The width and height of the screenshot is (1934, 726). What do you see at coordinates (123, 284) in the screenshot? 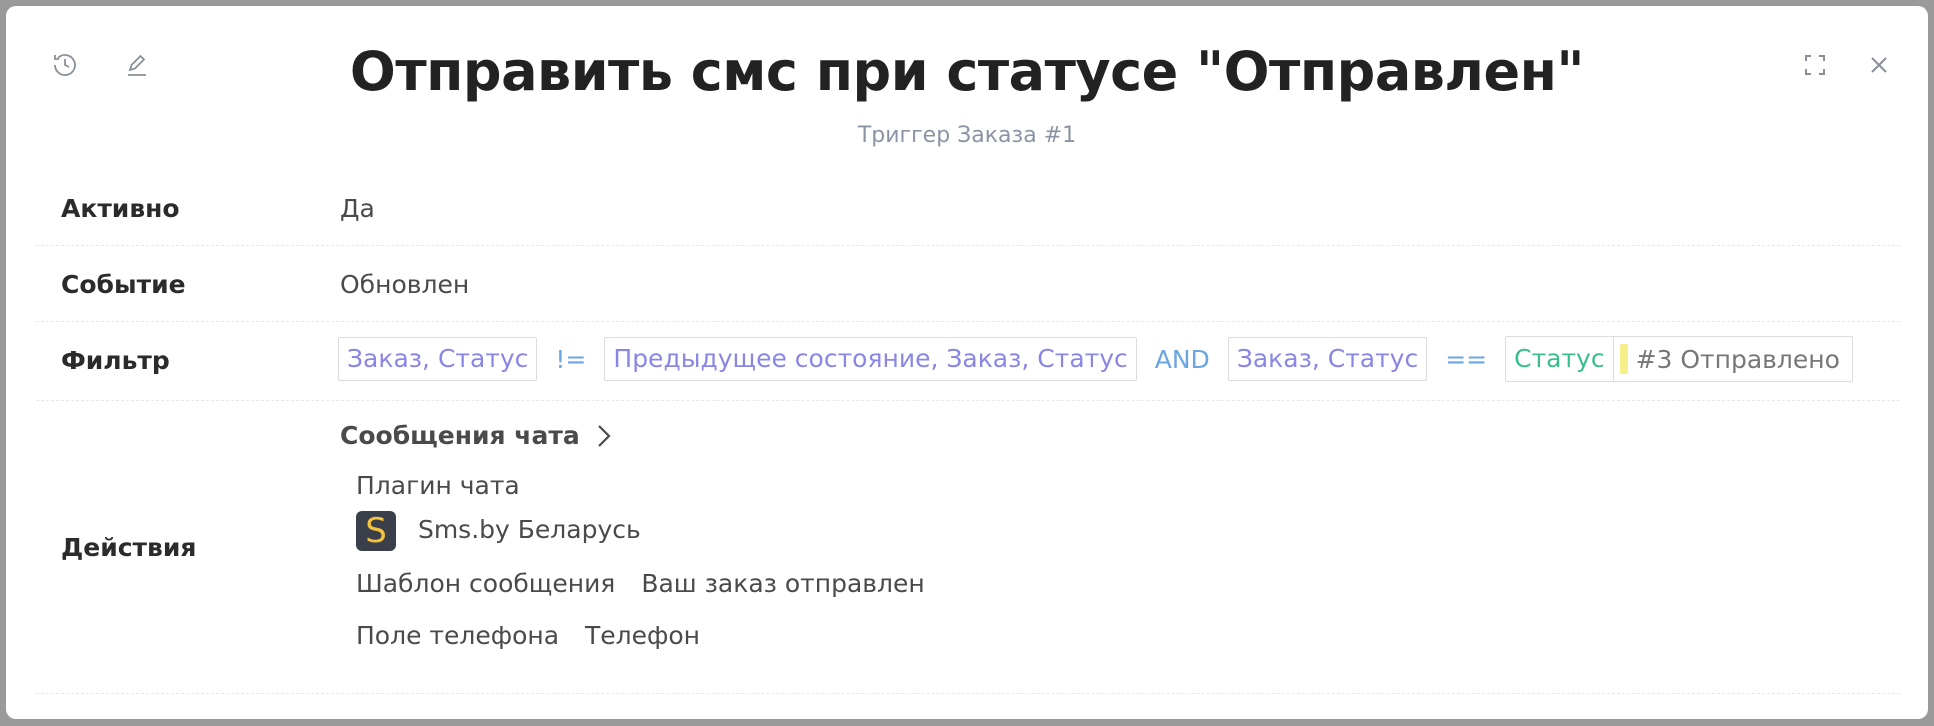
I see `event-label: Событие` at bounding box center [123, 284].